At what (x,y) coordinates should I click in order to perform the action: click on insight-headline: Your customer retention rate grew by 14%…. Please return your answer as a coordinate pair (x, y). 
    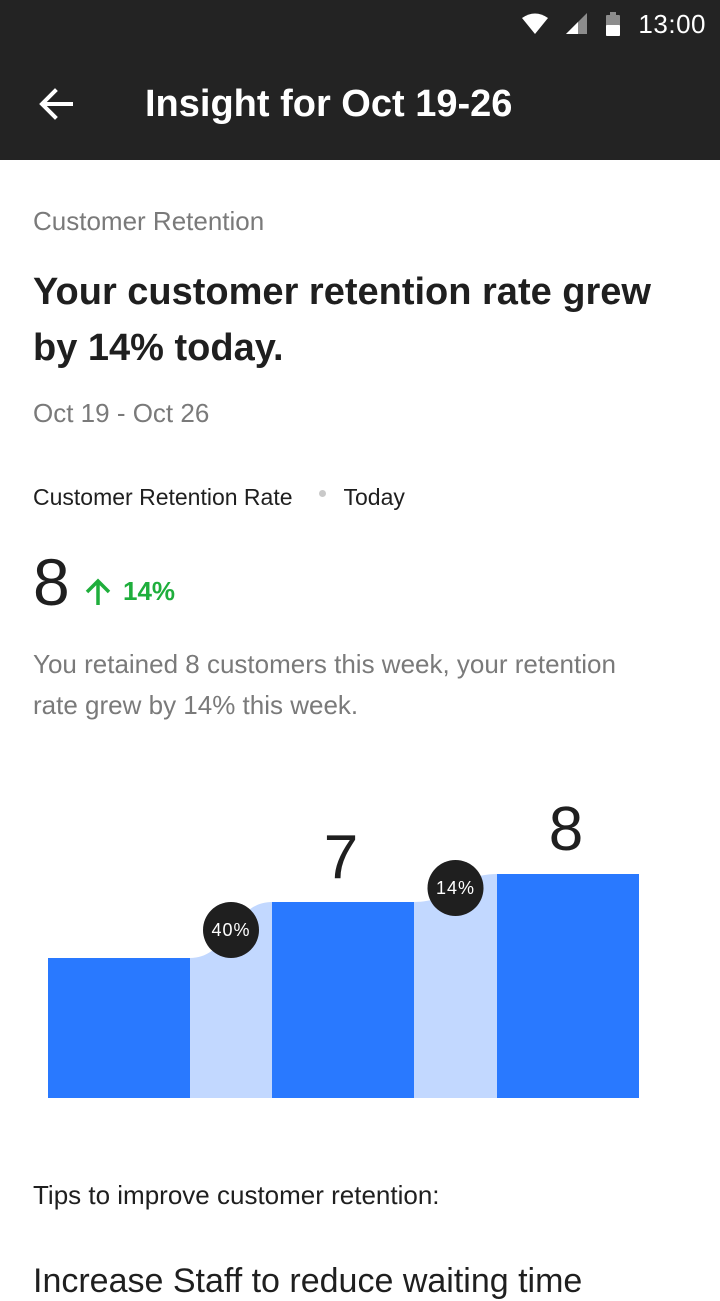
    Looking at the image, I should click on (342, 320).